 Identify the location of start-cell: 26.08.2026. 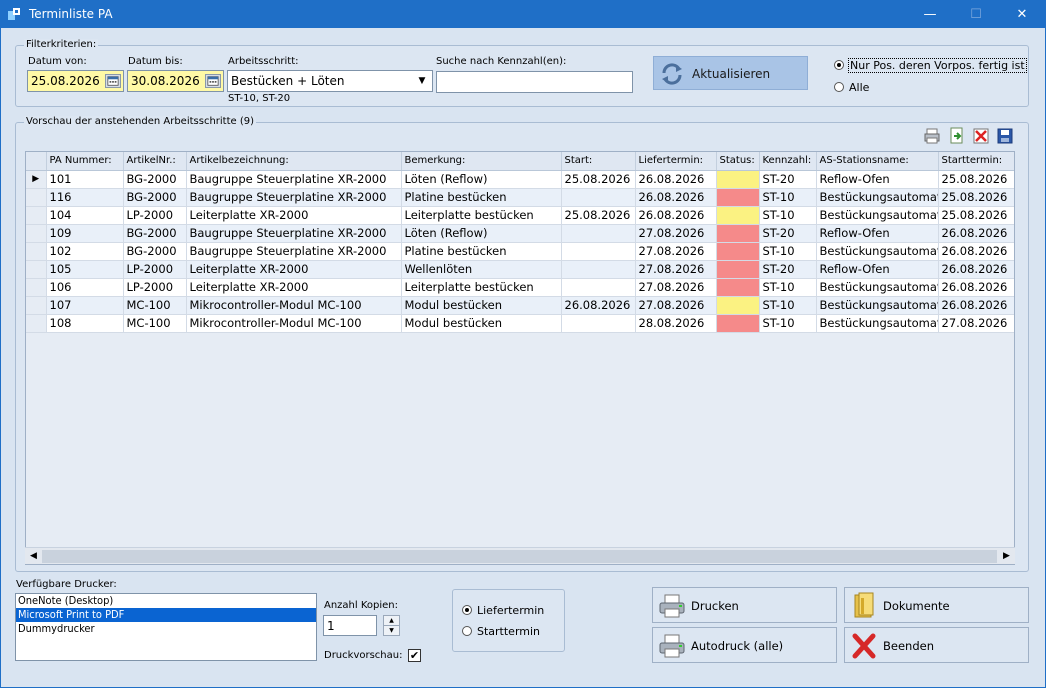
(598, 305).